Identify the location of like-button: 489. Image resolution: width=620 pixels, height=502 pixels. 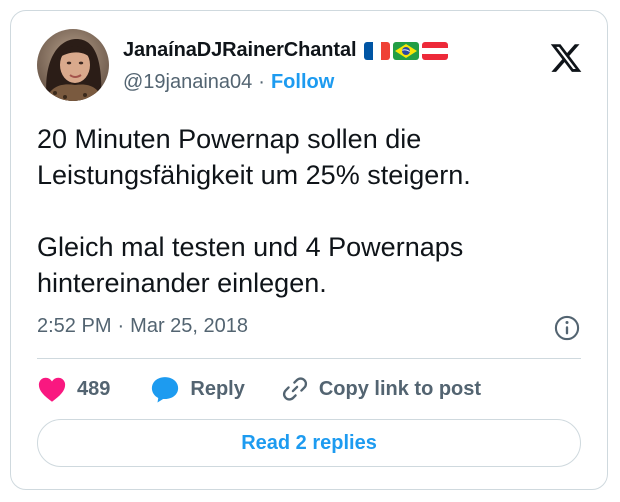
(73, 389).